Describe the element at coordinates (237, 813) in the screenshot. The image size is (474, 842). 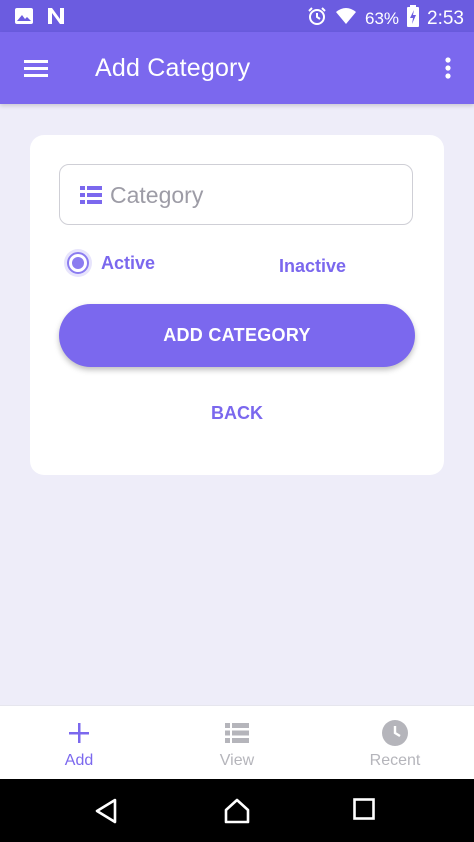
I see `home-icon` at that location.